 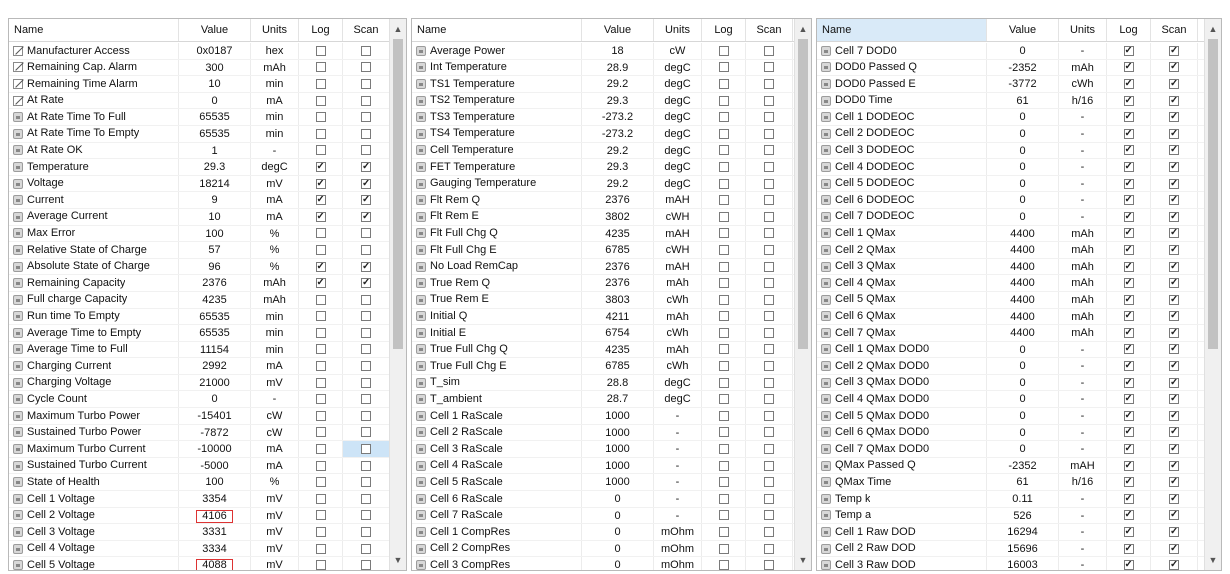 I want to click on table-row: Cell 5 QMax 4400 mAh ✓ ✓, so click(x=1011, y=300).